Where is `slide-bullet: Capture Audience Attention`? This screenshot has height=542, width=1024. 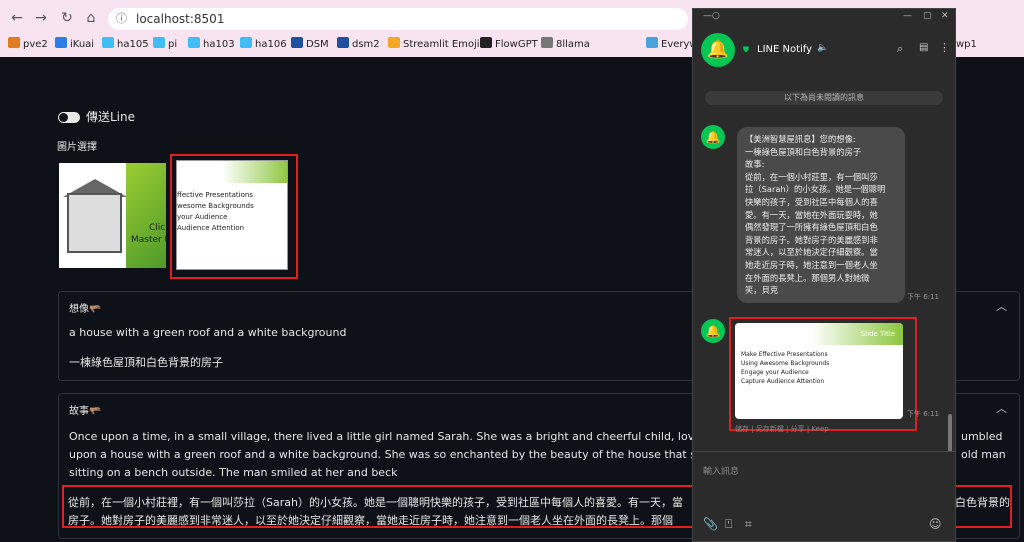
slide-bullet: Capture Audience Attention is located at coordinates (783, 381).